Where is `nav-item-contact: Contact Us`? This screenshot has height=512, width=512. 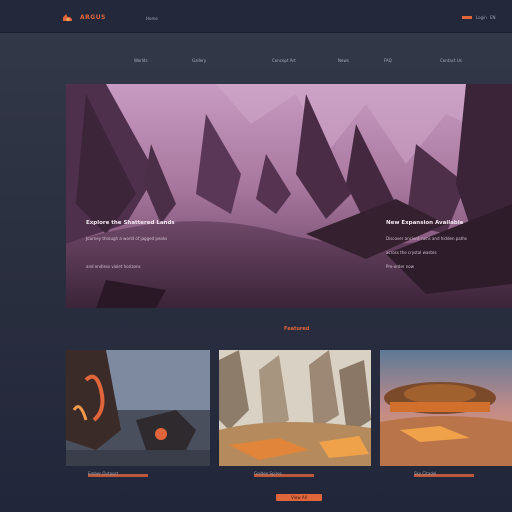 nav-item-contact: Contact Us is located at coordinates (451, 60).